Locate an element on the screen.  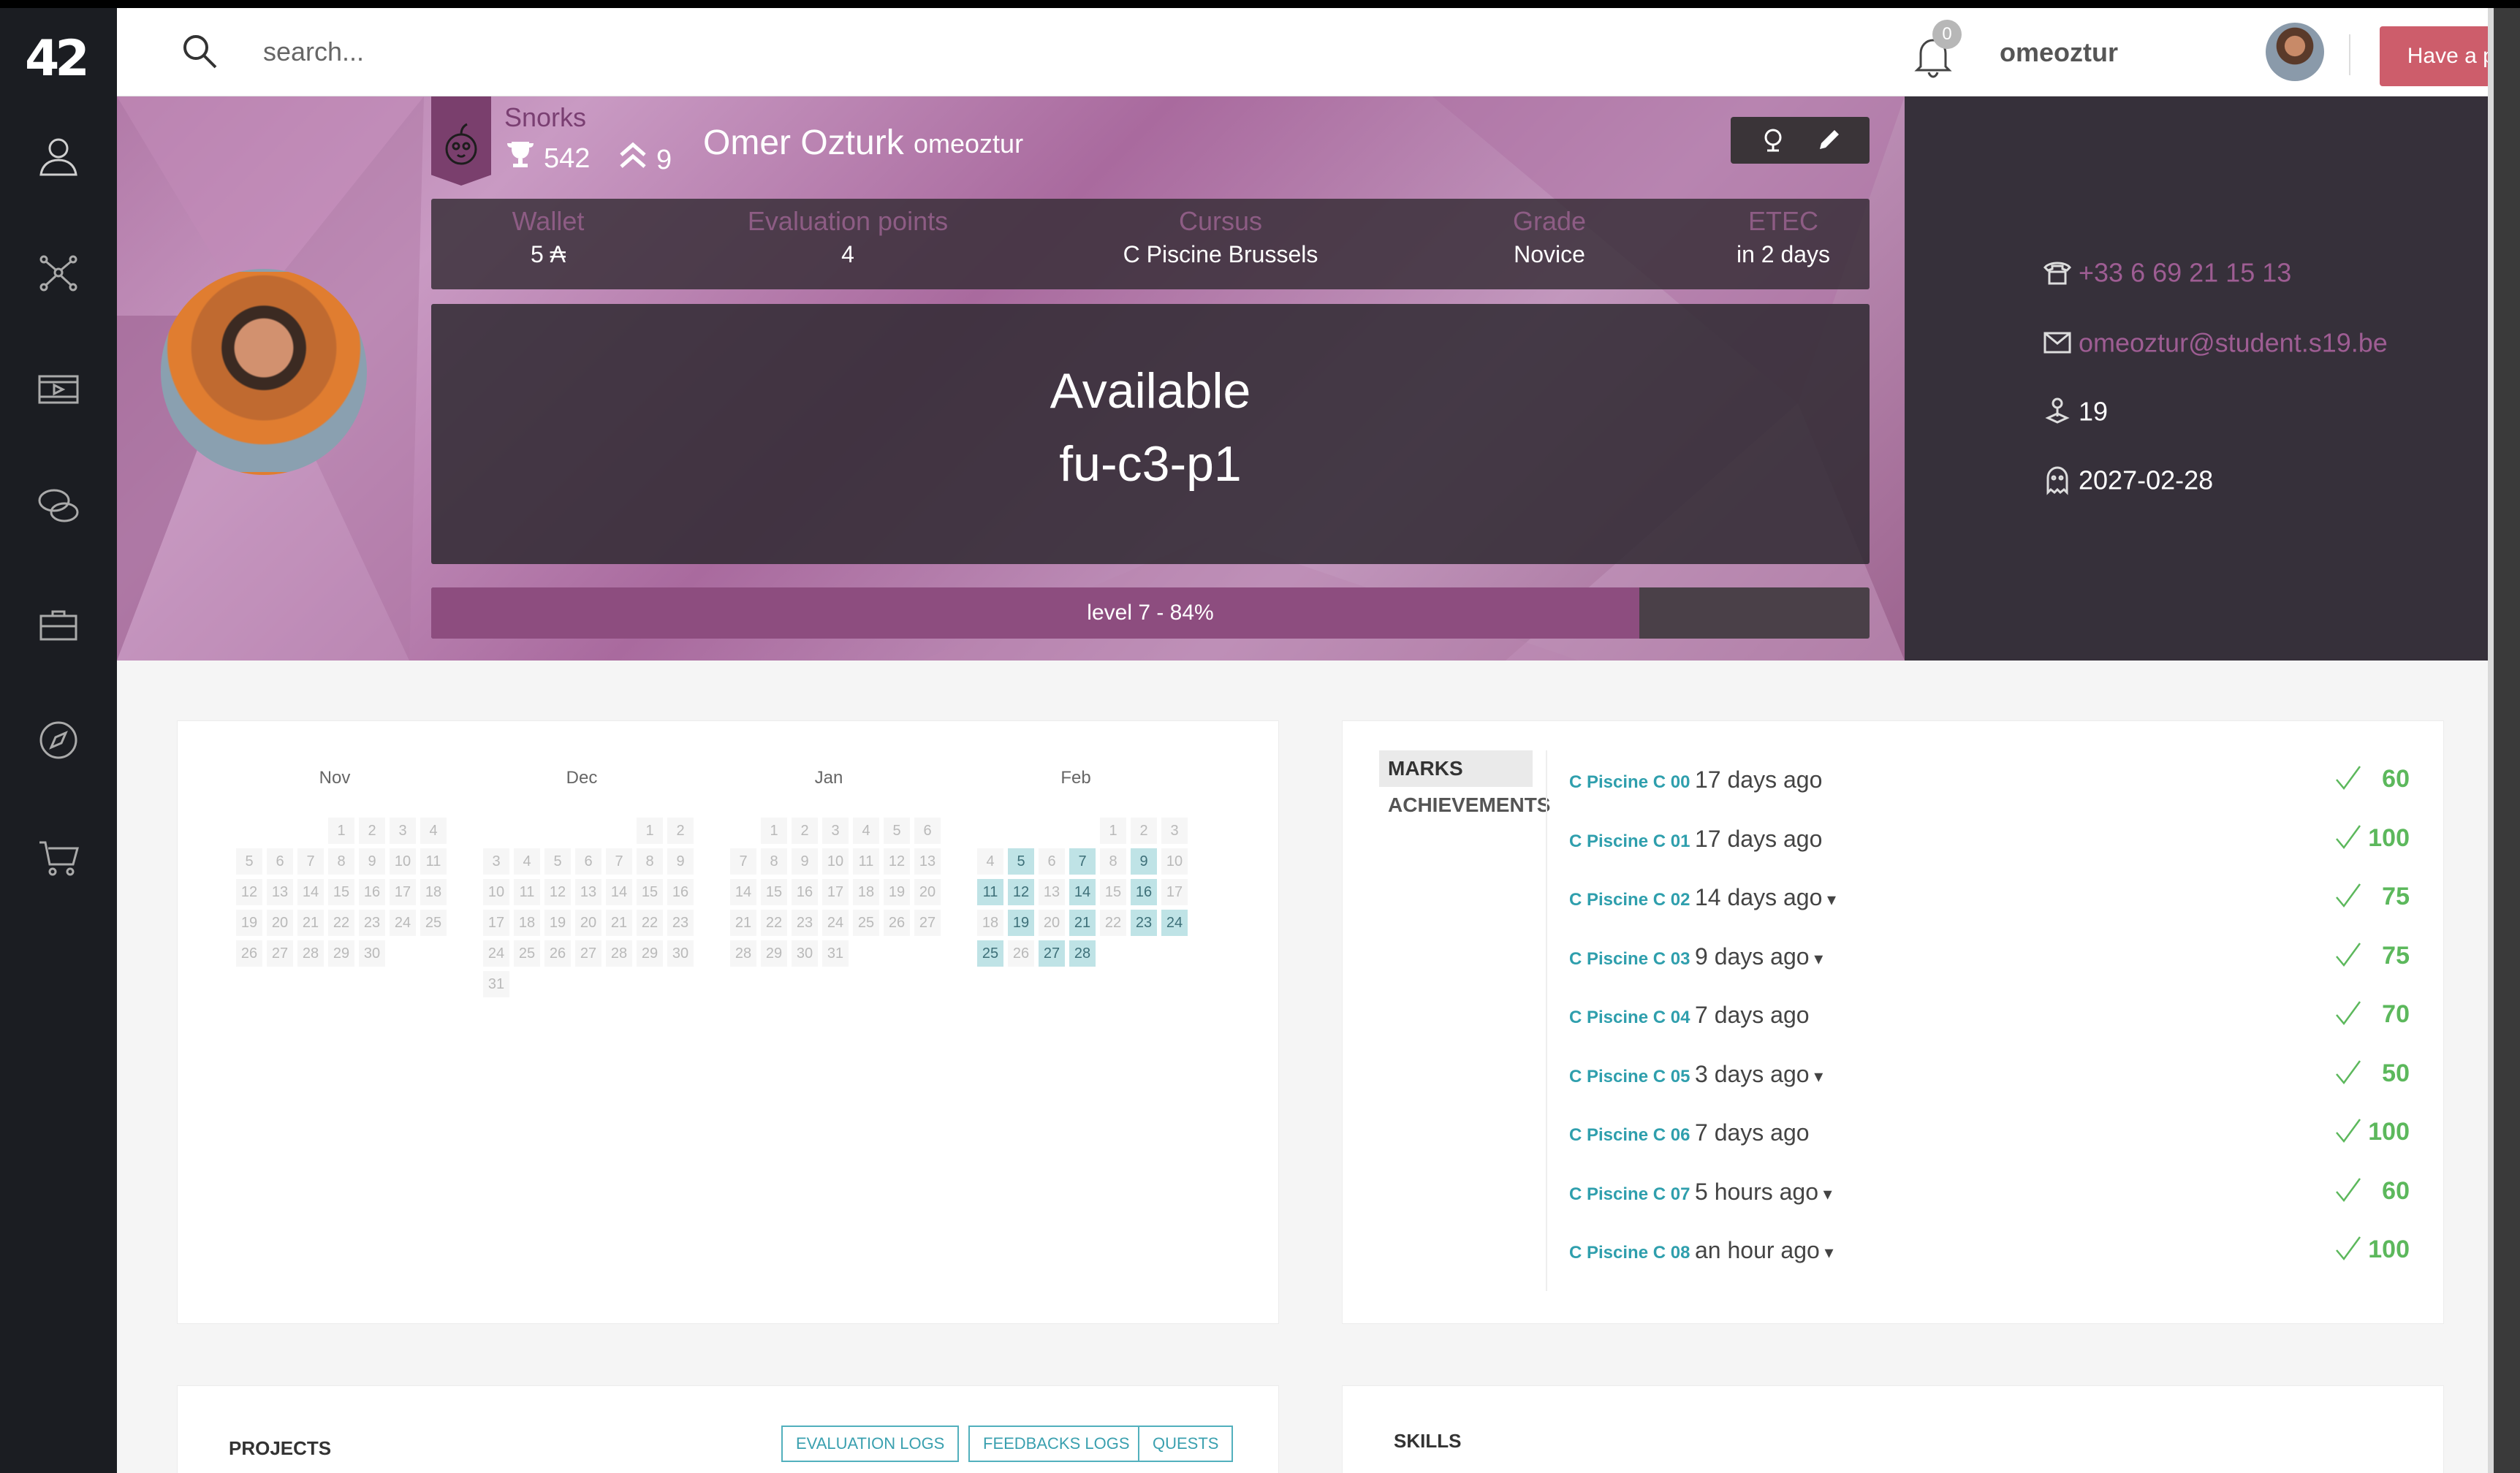
mark-project-link: C Piscine C 00 is located at coordinates (1629, 782).